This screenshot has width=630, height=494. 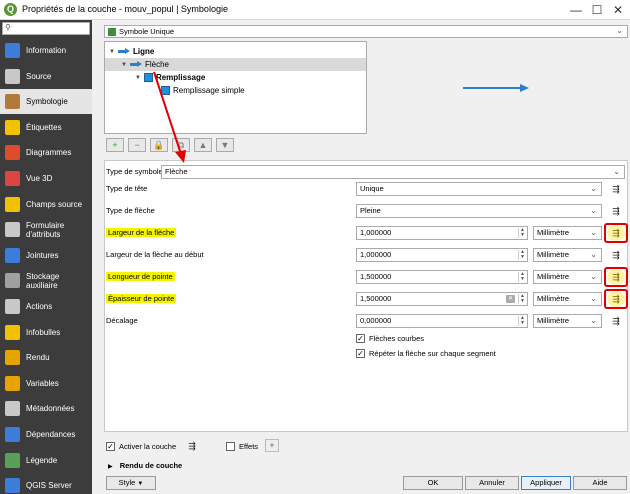 I want to click on checkbox-label: Flèches courbes, so click(x=397, y=338).